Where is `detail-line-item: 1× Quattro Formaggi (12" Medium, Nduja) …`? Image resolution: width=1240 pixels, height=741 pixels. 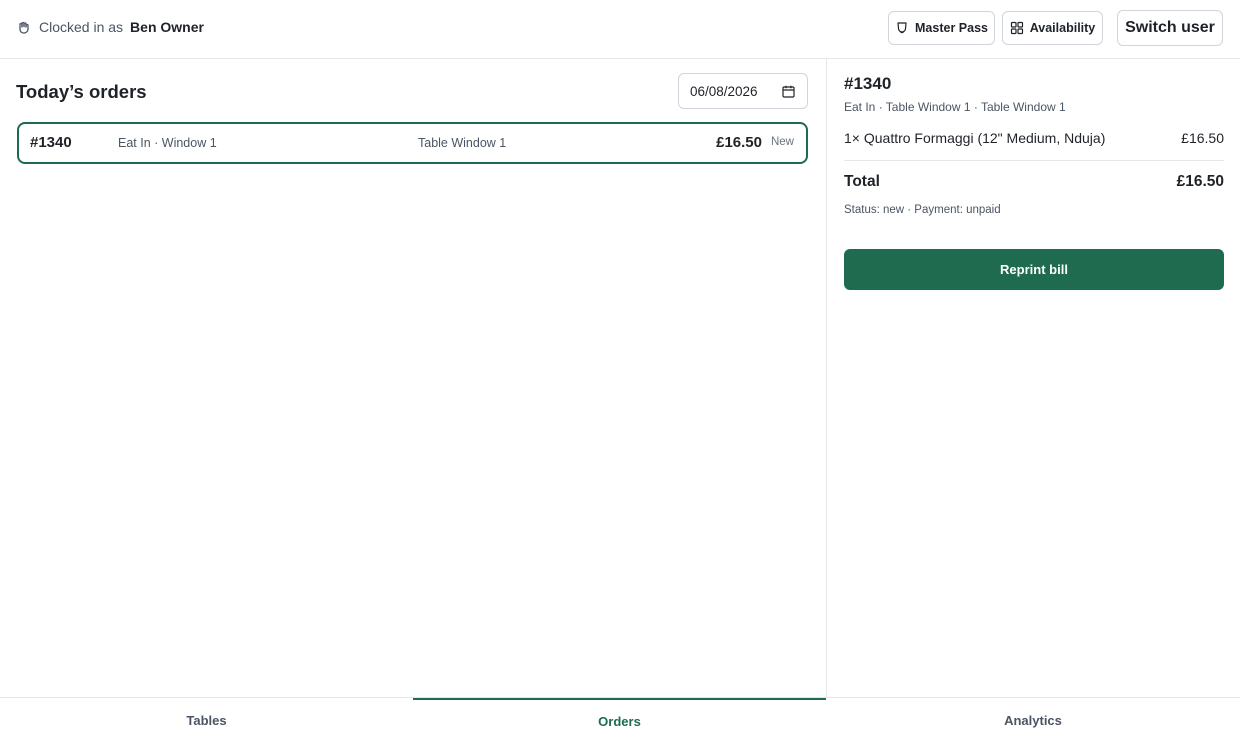 detail-line-item: 1× Quattro Formaggi (12" Medium, Nduja) … is located at coordinates (1034, 138).